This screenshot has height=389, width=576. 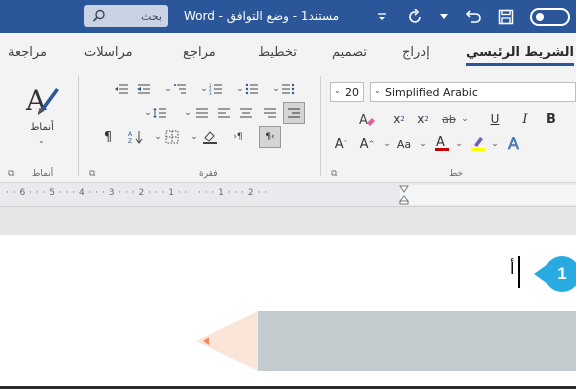 I want to click on quick-access-toolbar, so click(x=474, y=16).